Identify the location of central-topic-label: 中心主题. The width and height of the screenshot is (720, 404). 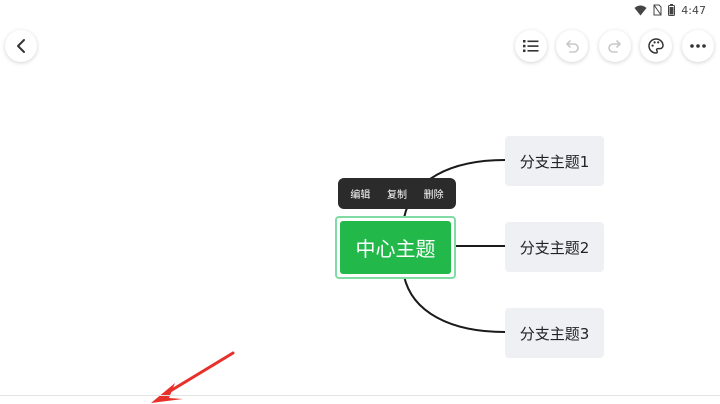
(395, 247).